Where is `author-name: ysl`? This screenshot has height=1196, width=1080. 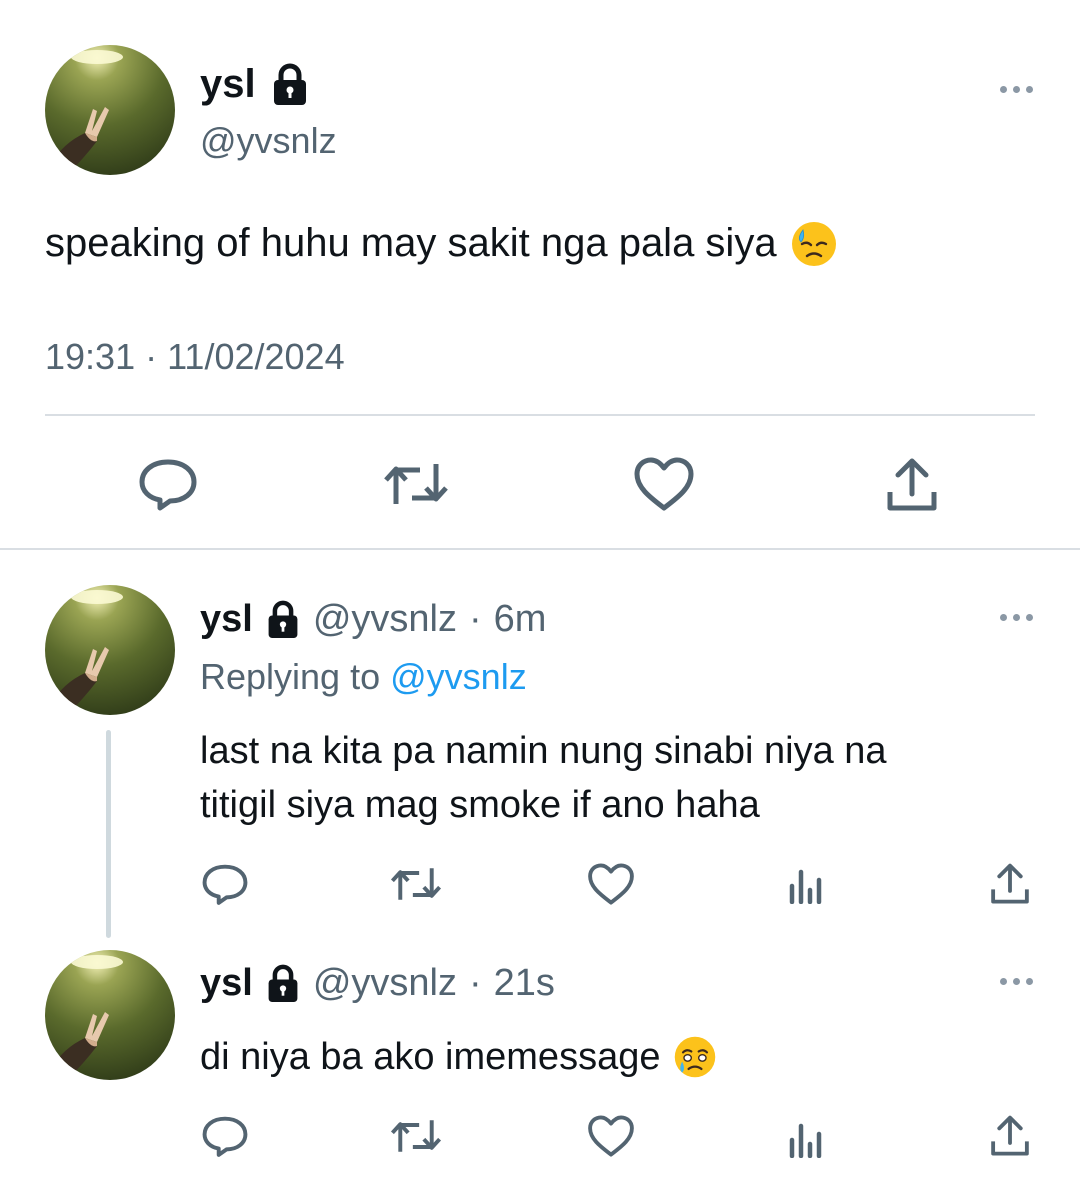
author-name: ysl is located at coordinates (255, 84).